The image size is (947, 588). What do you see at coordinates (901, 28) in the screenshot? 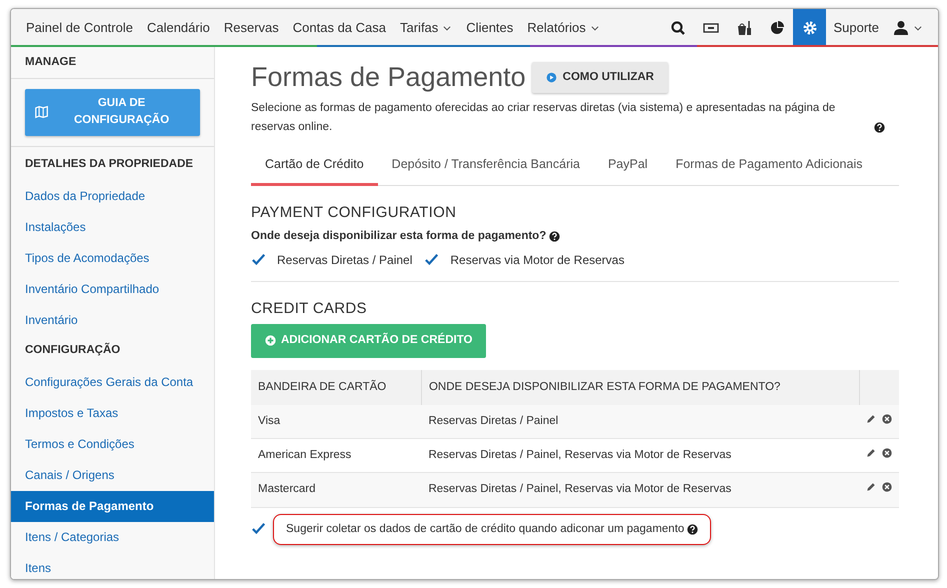
I see `user-icon` at bounding box center [901, 28].